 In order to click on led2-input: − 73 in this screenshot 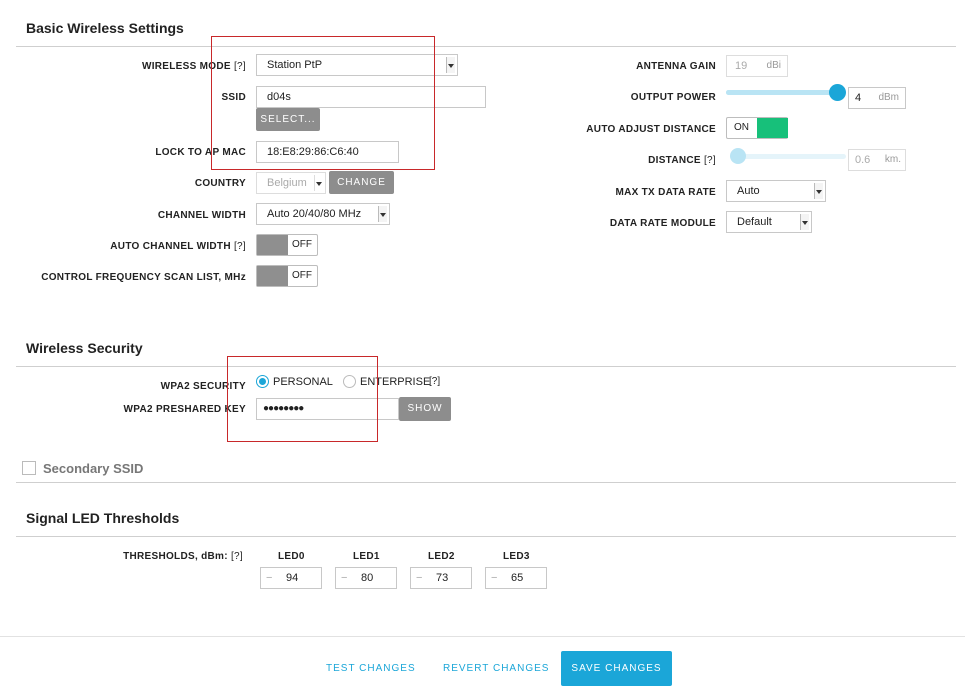, I will do `click(441, 578)`.